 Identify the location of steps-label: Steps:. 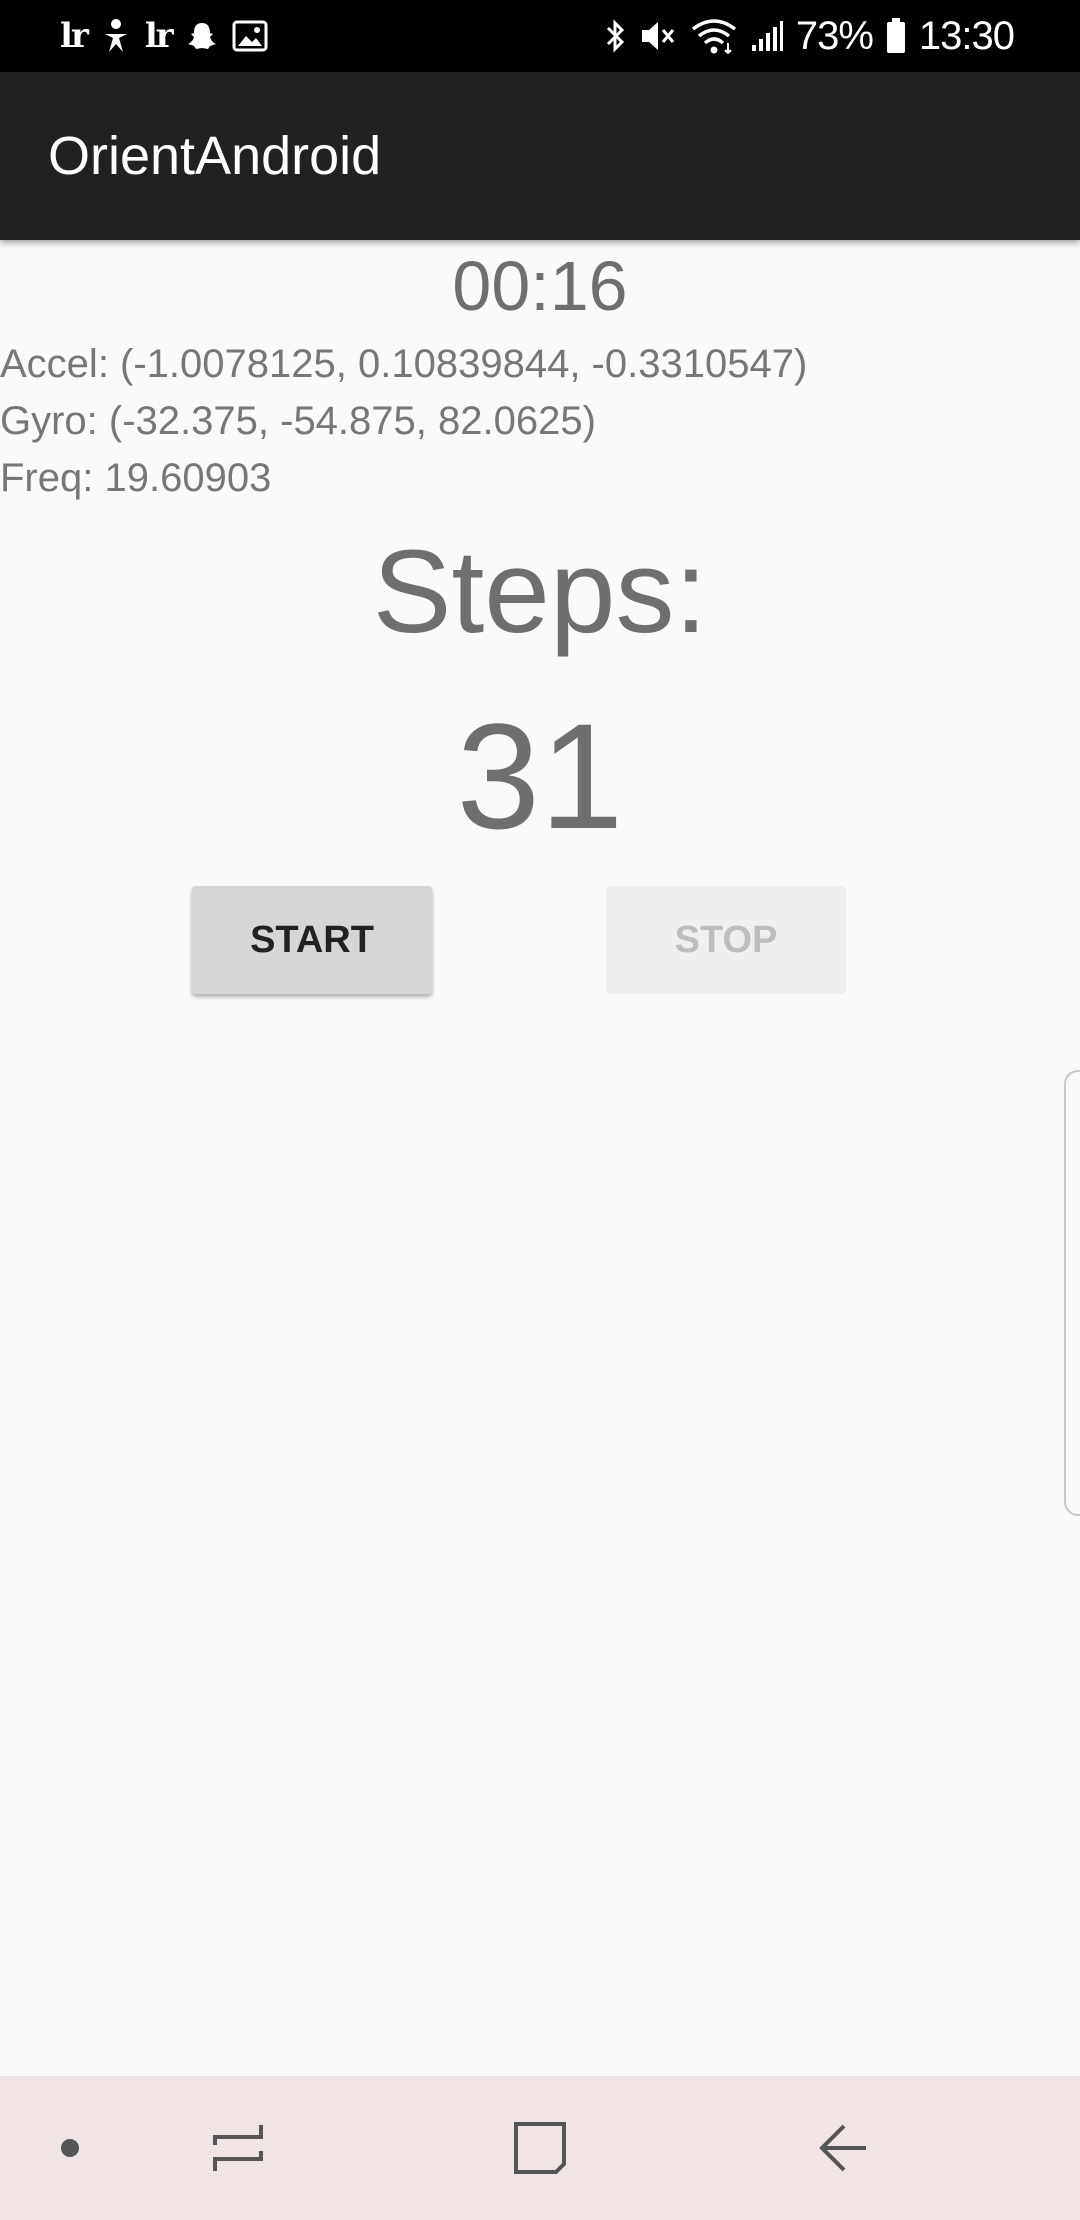
(540, 592).